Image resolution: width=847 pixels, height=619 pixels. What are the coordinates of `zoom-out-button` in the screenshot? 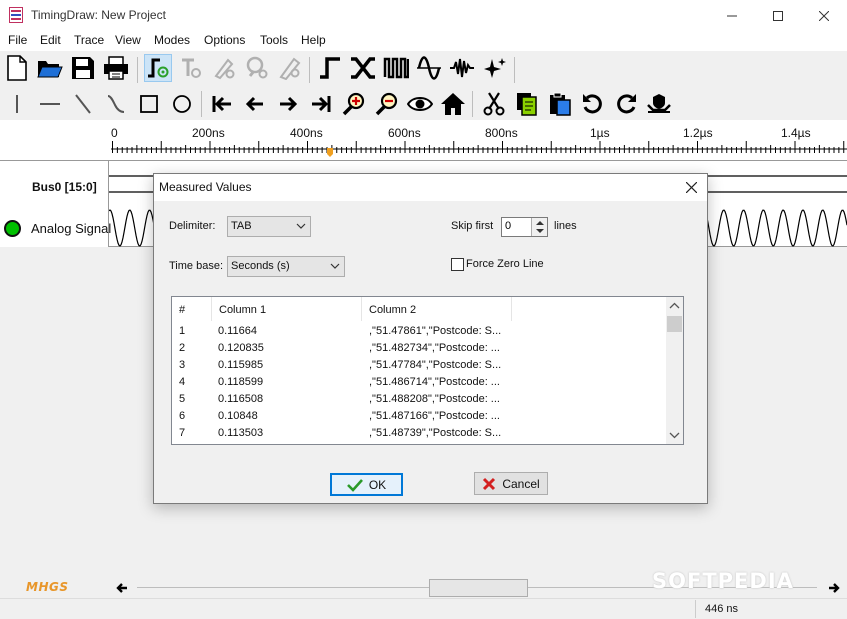 It's located at (387, 104).